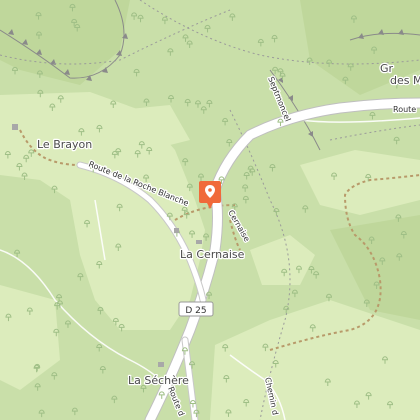 This screenshot has height=420, width=420. I want to click on d25-shield: D 25, so click(196, 309).